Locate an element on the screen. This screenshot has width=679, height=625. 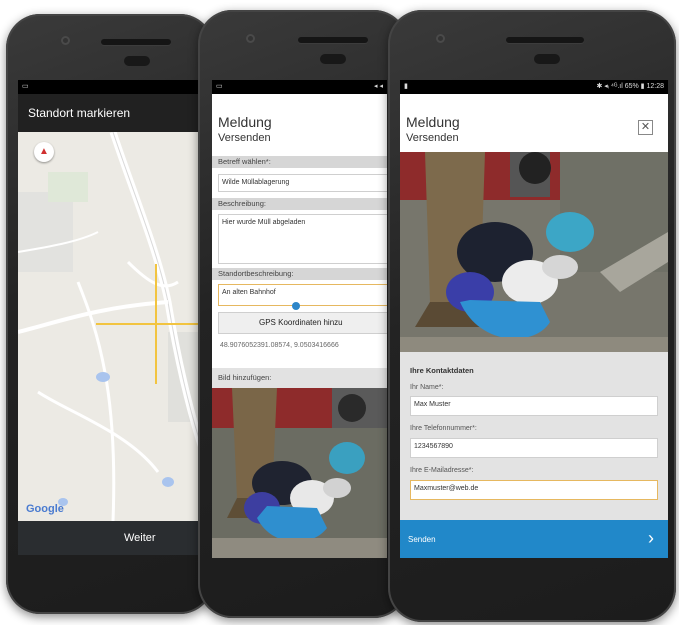
gps-coordinates-text: 48.9076052391.08574, 9.0503416666 is located at coordinates (279, 345).